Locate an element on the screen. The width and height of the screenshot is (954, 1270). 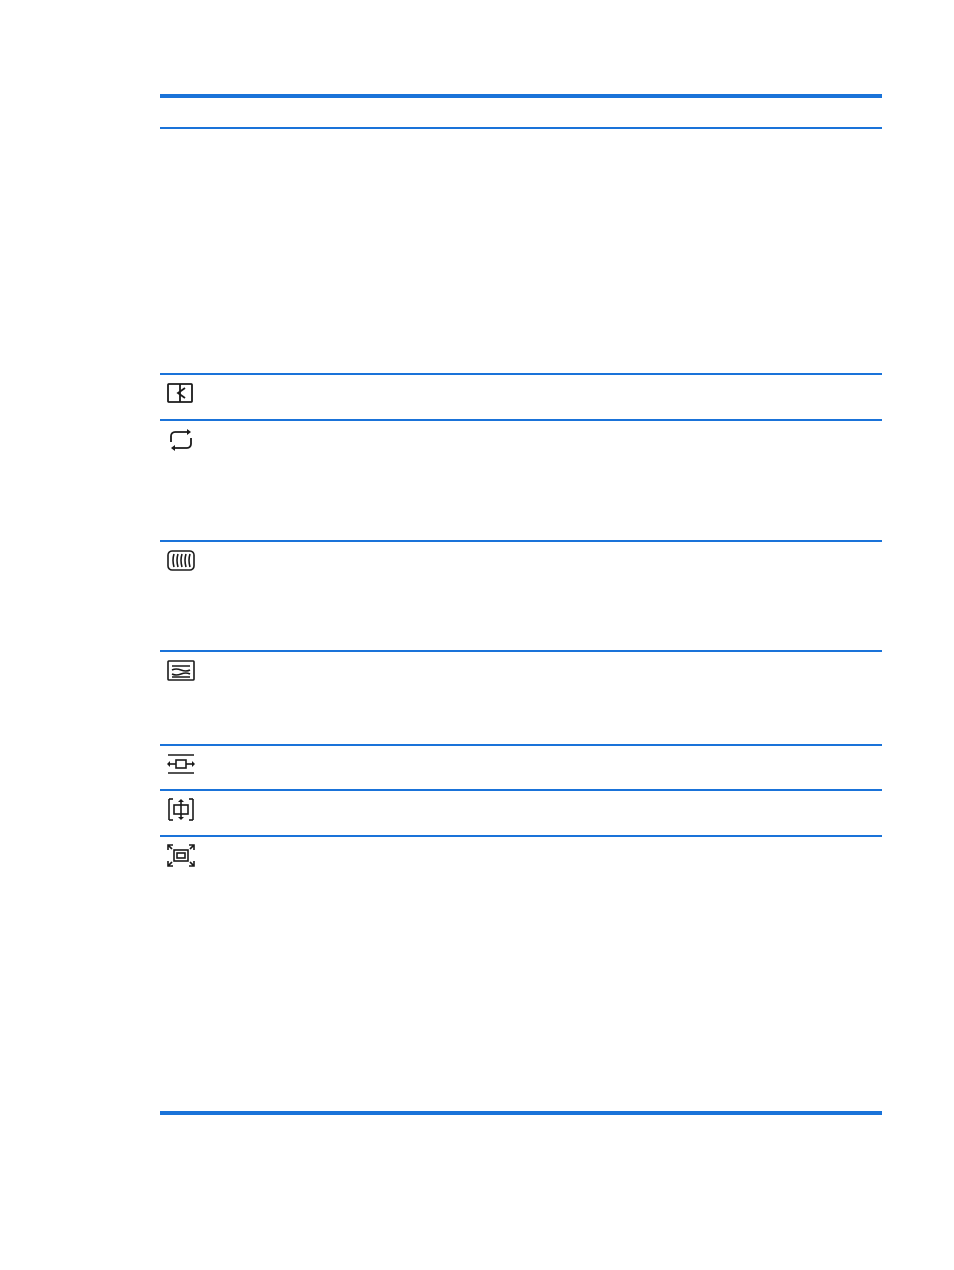
horizontal-position-icon is located at coordinates (181, 765).